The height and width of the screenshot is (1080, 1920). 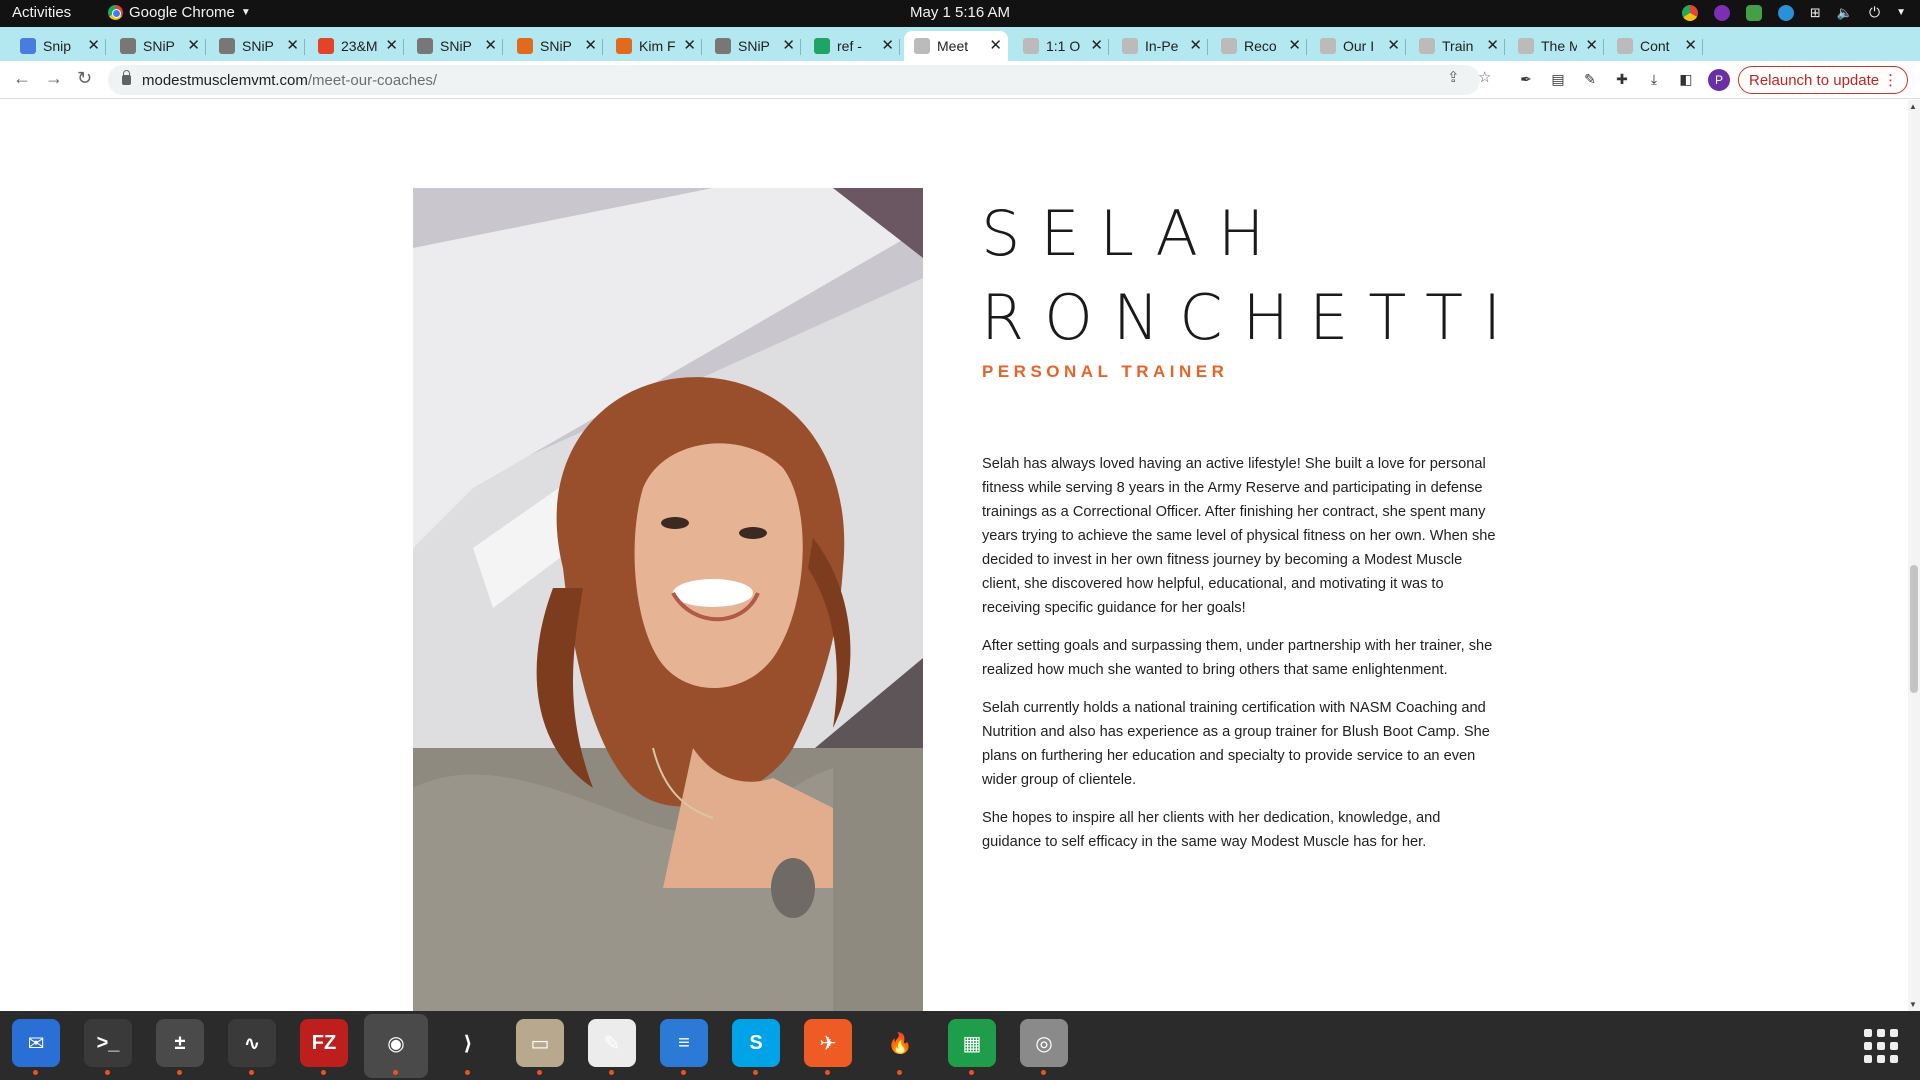 I want to click on tab-4: SNiP ✕, so click(x=455, y=46).